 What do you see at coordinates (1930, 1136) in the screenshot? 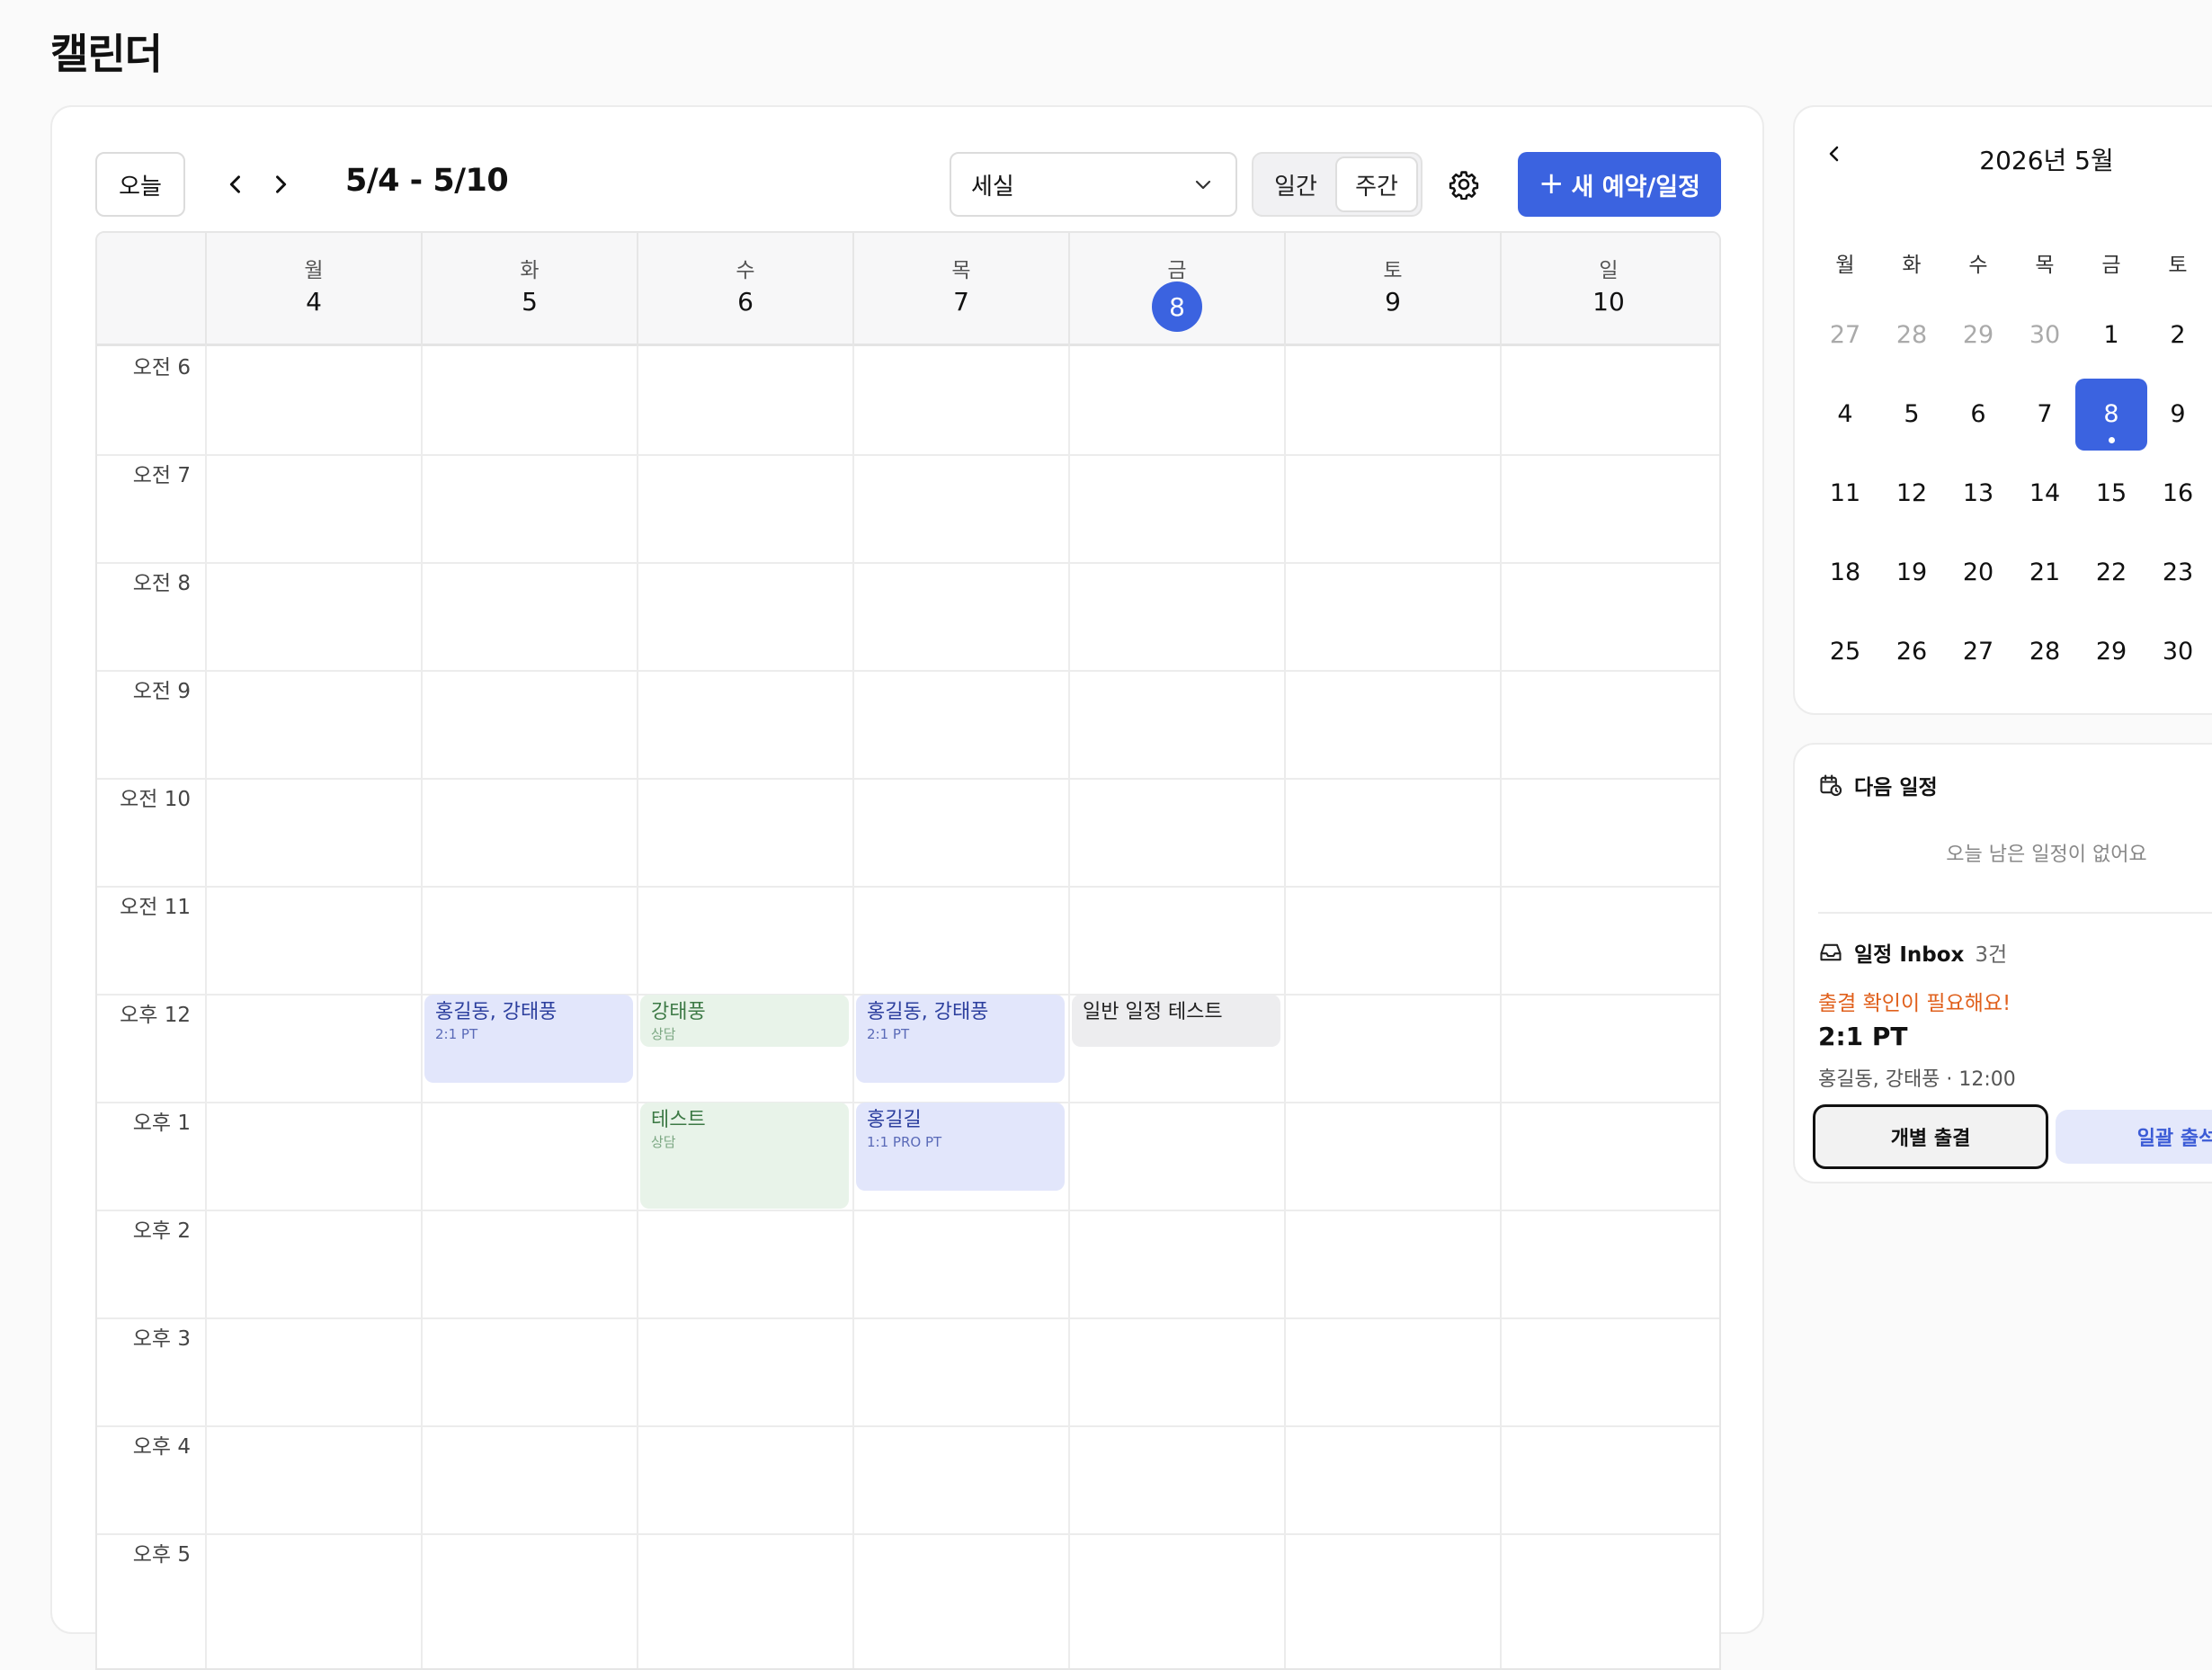
I see `individual-attendance-button: 개별 출결` at bounding box center [1930, 1136].